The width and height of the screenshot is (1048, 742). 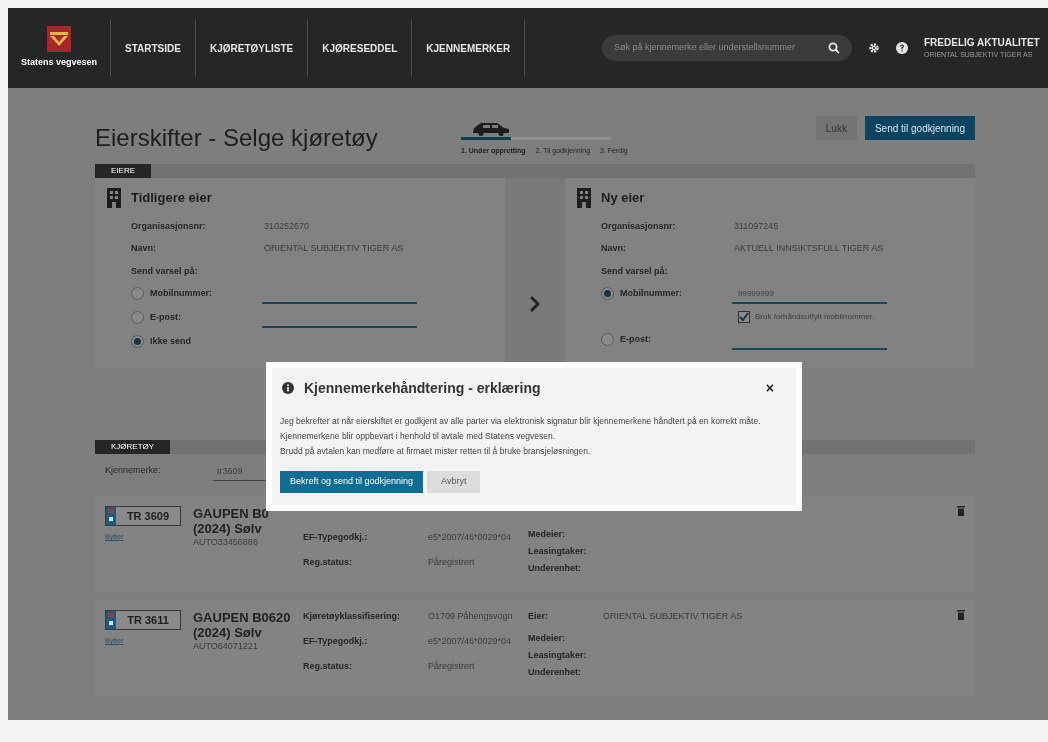 I want to click on logo-text: Statens vegvesen, so click(x=58, y=63).